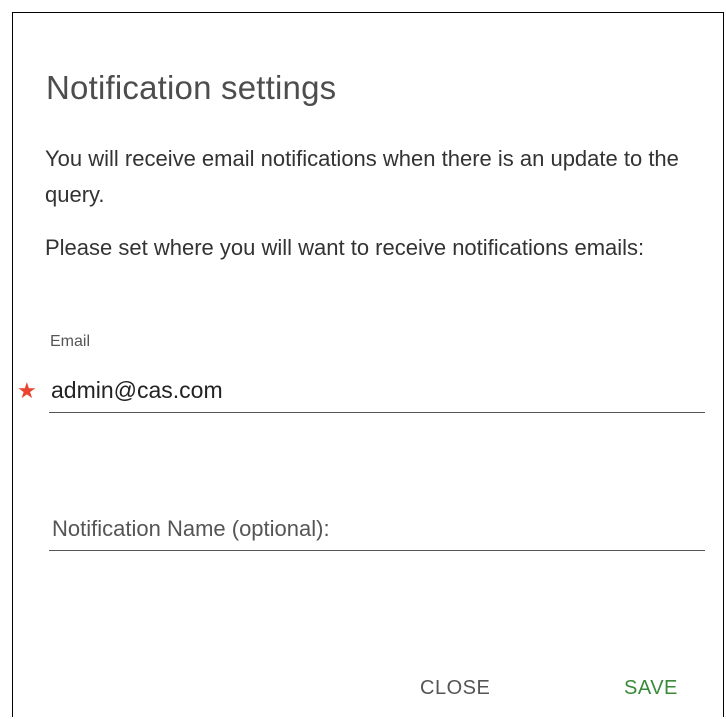 The height and width of the screenshot is (719, 726). I want to click on email-field-label: Email, so click(70, 341).